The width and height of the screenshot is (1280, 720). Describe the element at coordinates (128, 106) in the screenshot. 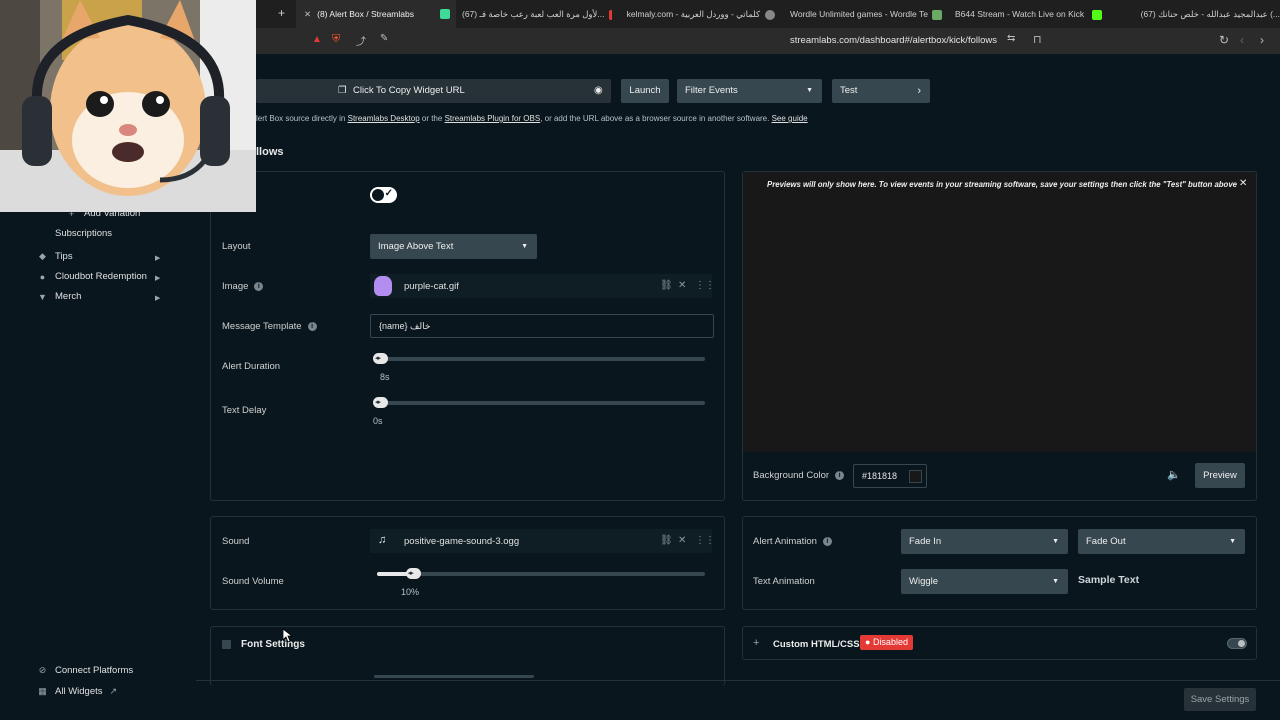

I see `cat-webcam-image` at that location.